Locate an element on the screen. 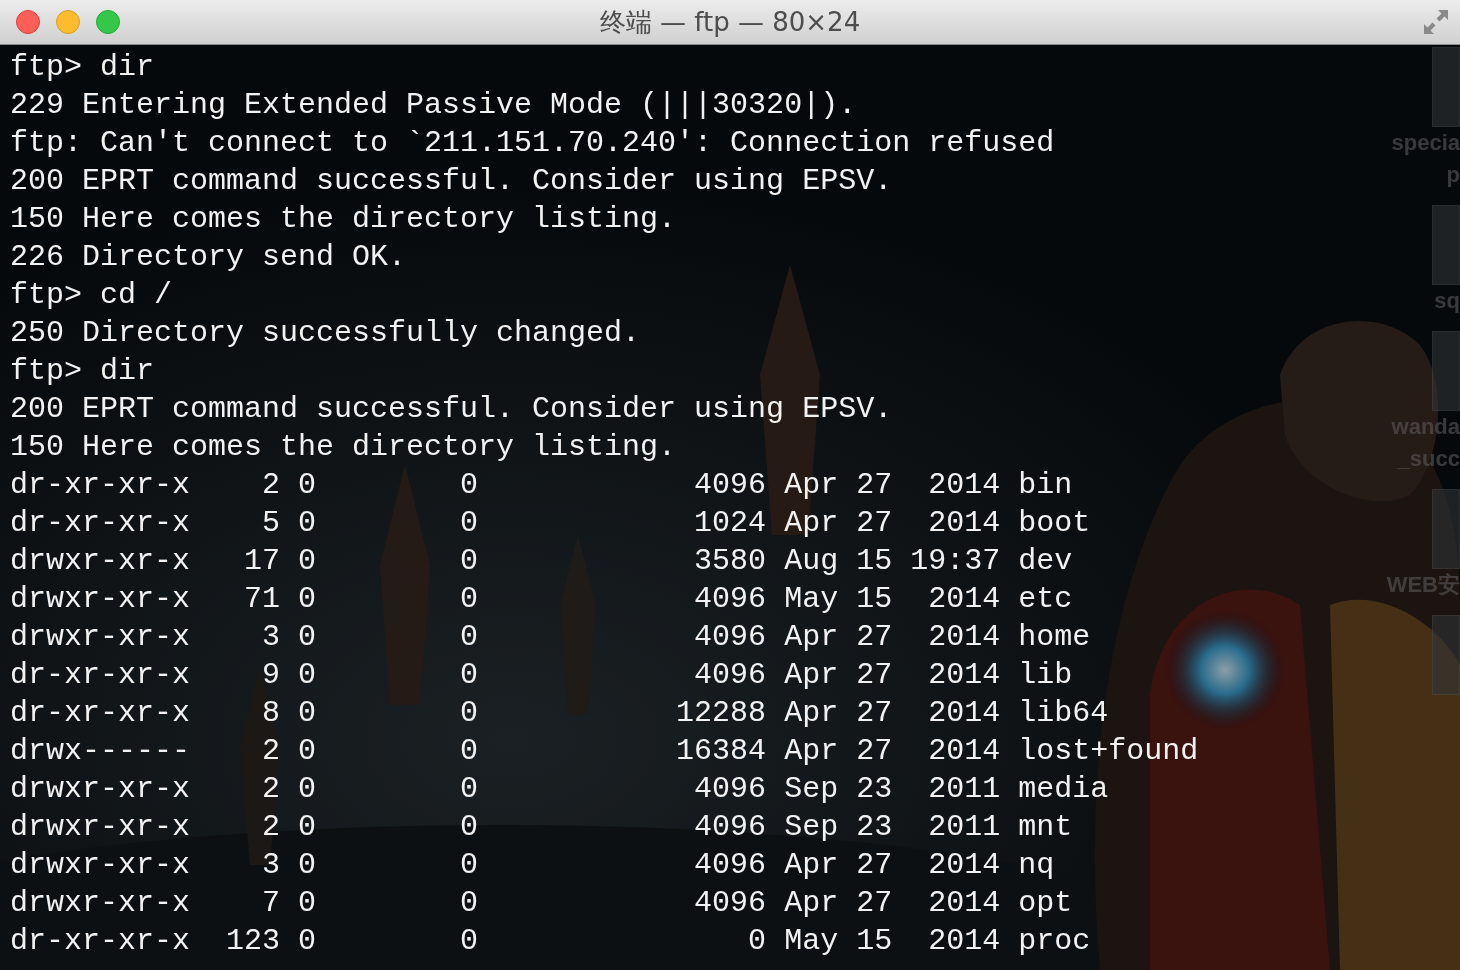 The height and width of the screenshot is (970, 1460). close-button is located at coordinates (28, 22).